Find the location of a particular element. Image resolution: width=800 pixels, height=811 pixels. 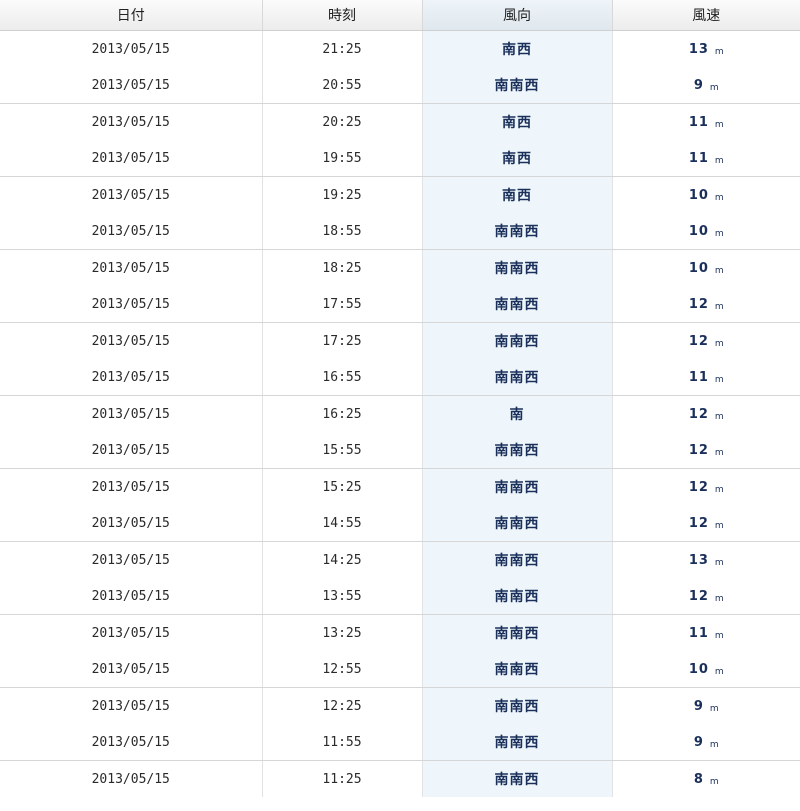

table-row: 2013/05/15 16:55 南南西 11 m is located at coordinates (400, 377).